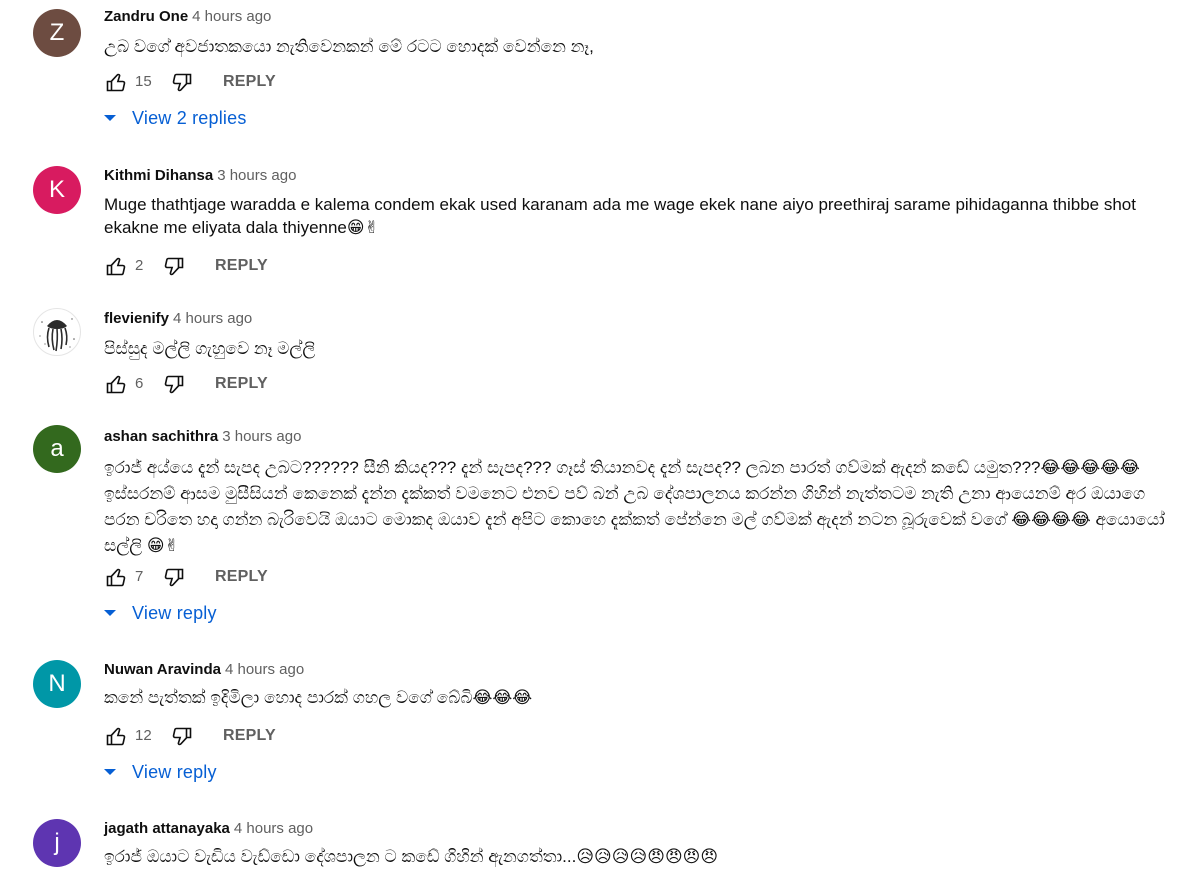 This screenshot has width=1200, height=876. Describe the element at coordinates (139, 265) in the screenshot. I see `like-count: 2` at that location.